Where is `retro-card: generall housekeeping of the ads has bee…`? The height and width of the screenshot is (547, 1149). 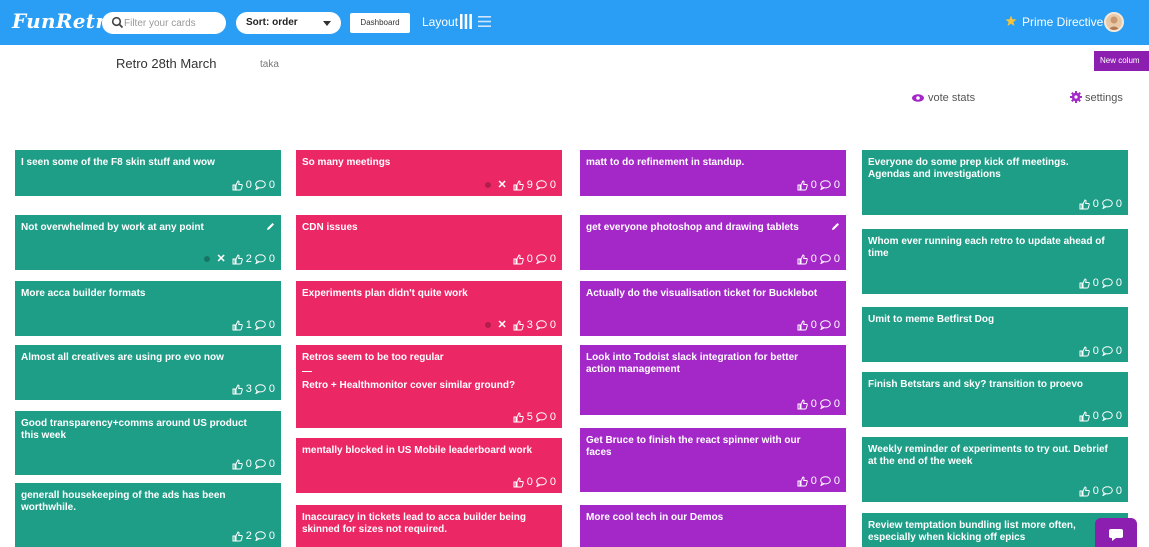
retro-card: generall housekeeping of the ads has bee… is located at coordinates (148, 515).